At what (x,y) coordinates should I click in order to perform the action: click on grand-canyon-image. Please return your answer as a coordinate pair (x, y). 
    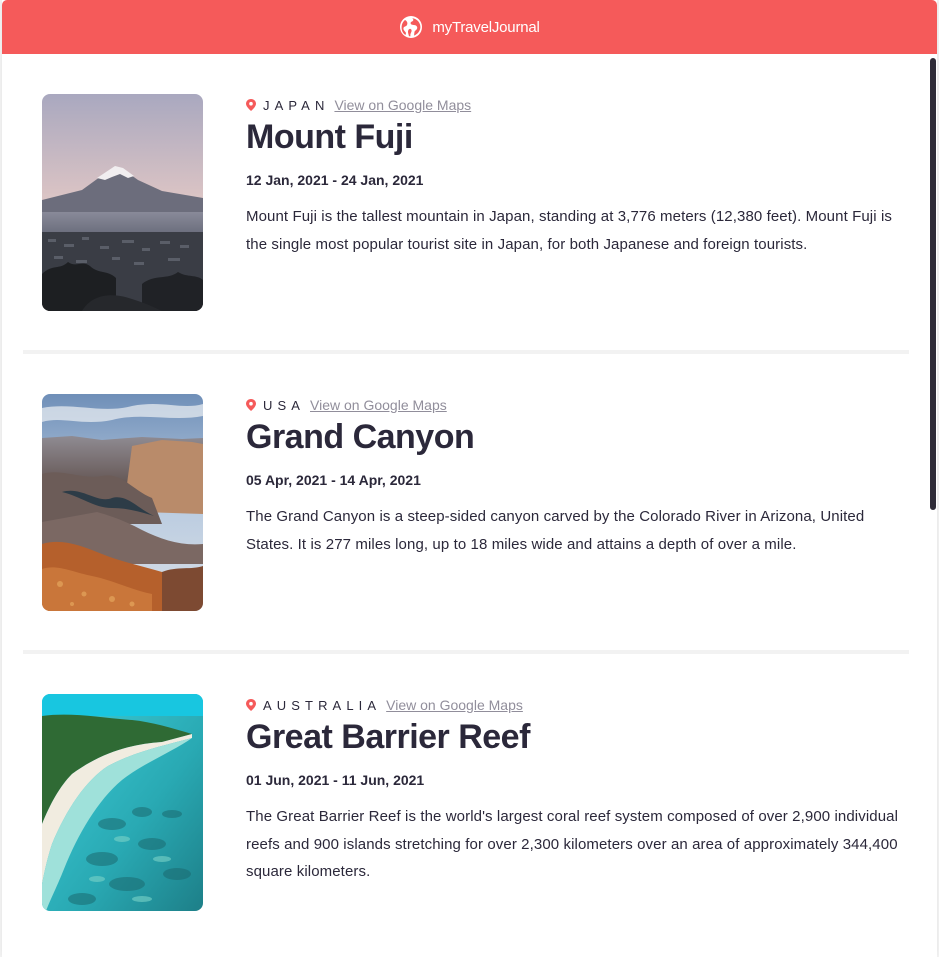
    Looking at the image, I should click on (122, 502).